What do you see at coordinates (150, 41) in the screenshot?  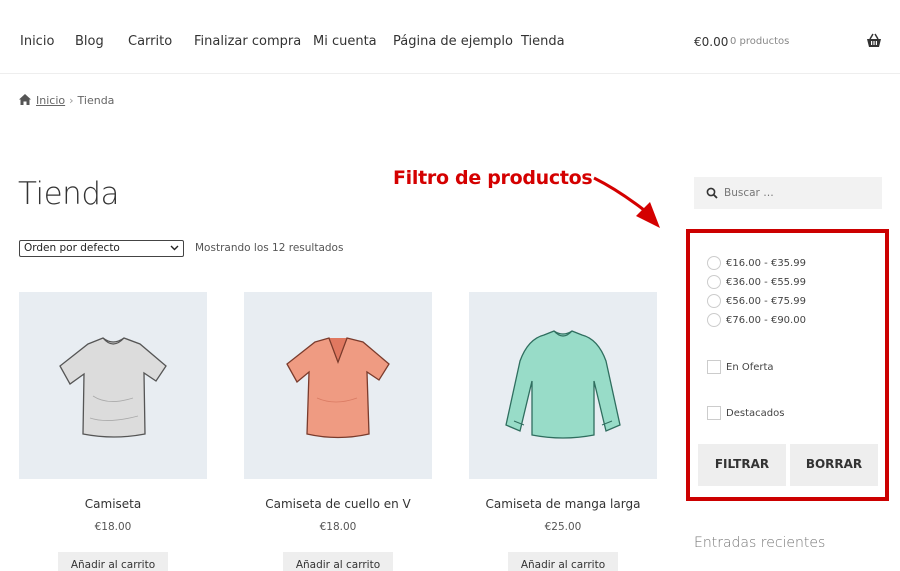 I see `nav-link-carrito: Carrito` at bounding box center [150, 41].